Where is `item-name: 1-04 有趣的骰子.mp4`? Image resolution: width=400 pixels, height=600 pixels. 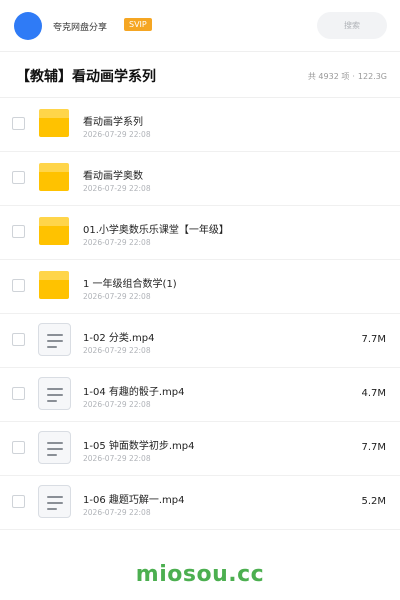 item-name: 1-04 有趣的骰子.mp4 is located at coordinates (134, 392).